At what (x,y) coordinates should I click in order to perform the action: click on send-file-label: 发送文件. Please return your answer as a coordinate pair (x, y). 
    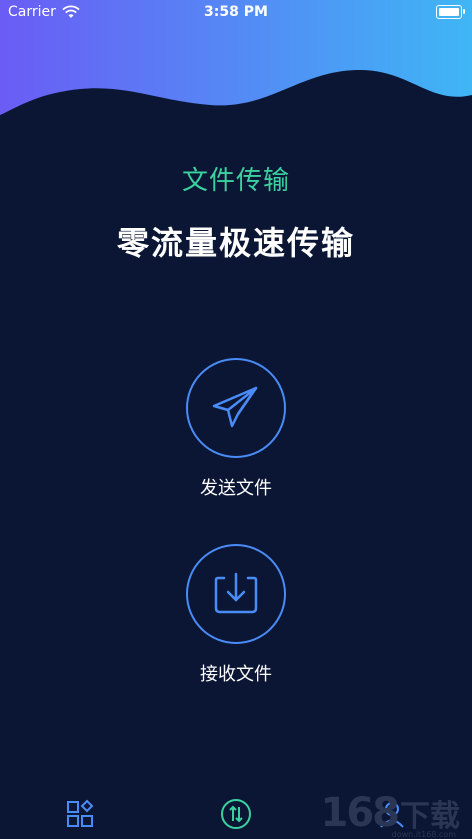
    Looking at the image, I should click on (236, 488).